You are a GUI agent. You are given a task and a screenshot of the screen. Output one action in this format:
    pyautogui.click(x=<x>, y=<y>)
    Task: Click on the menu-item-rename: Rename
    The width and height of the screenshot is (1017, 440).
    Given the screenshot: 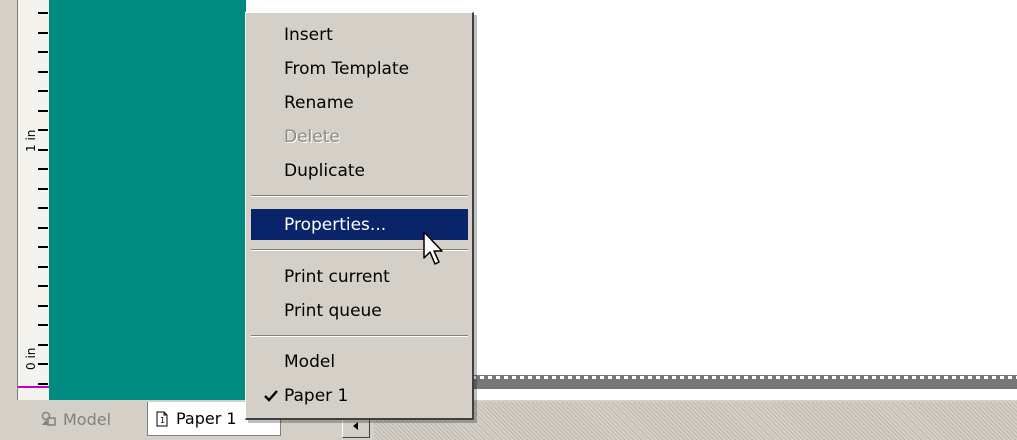 What is the action you would take?
    pyautogui.click(x=359, y=103)
    